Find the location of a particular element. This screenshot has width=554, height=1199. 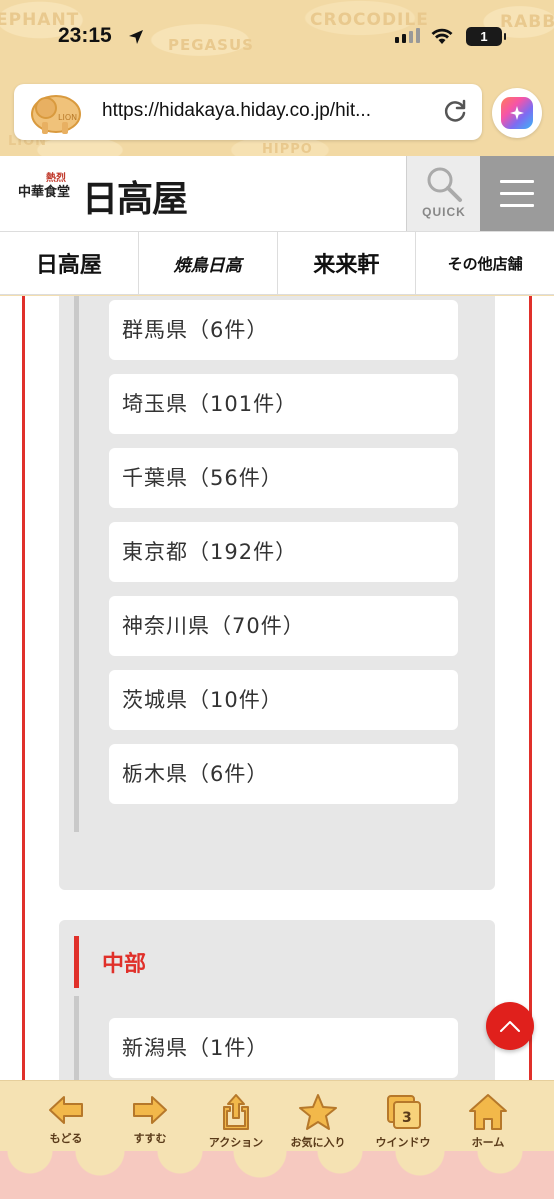

background-cookie-word: CROCODILE is located at coordinates (369, 20).